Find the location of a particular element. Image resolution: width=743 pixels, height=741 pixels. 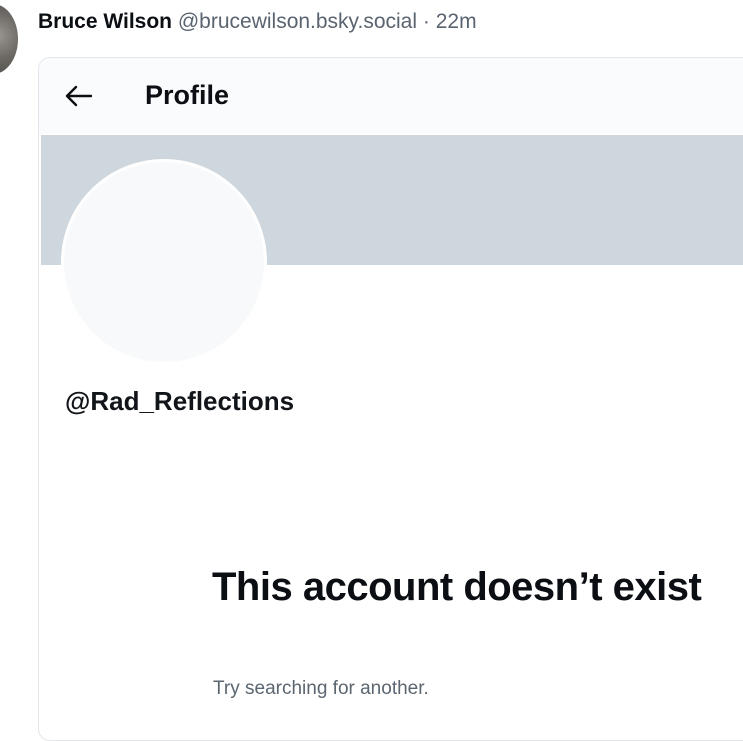

account-not-found-title: This account doesn’t exist is located at coordinates (457, 587).